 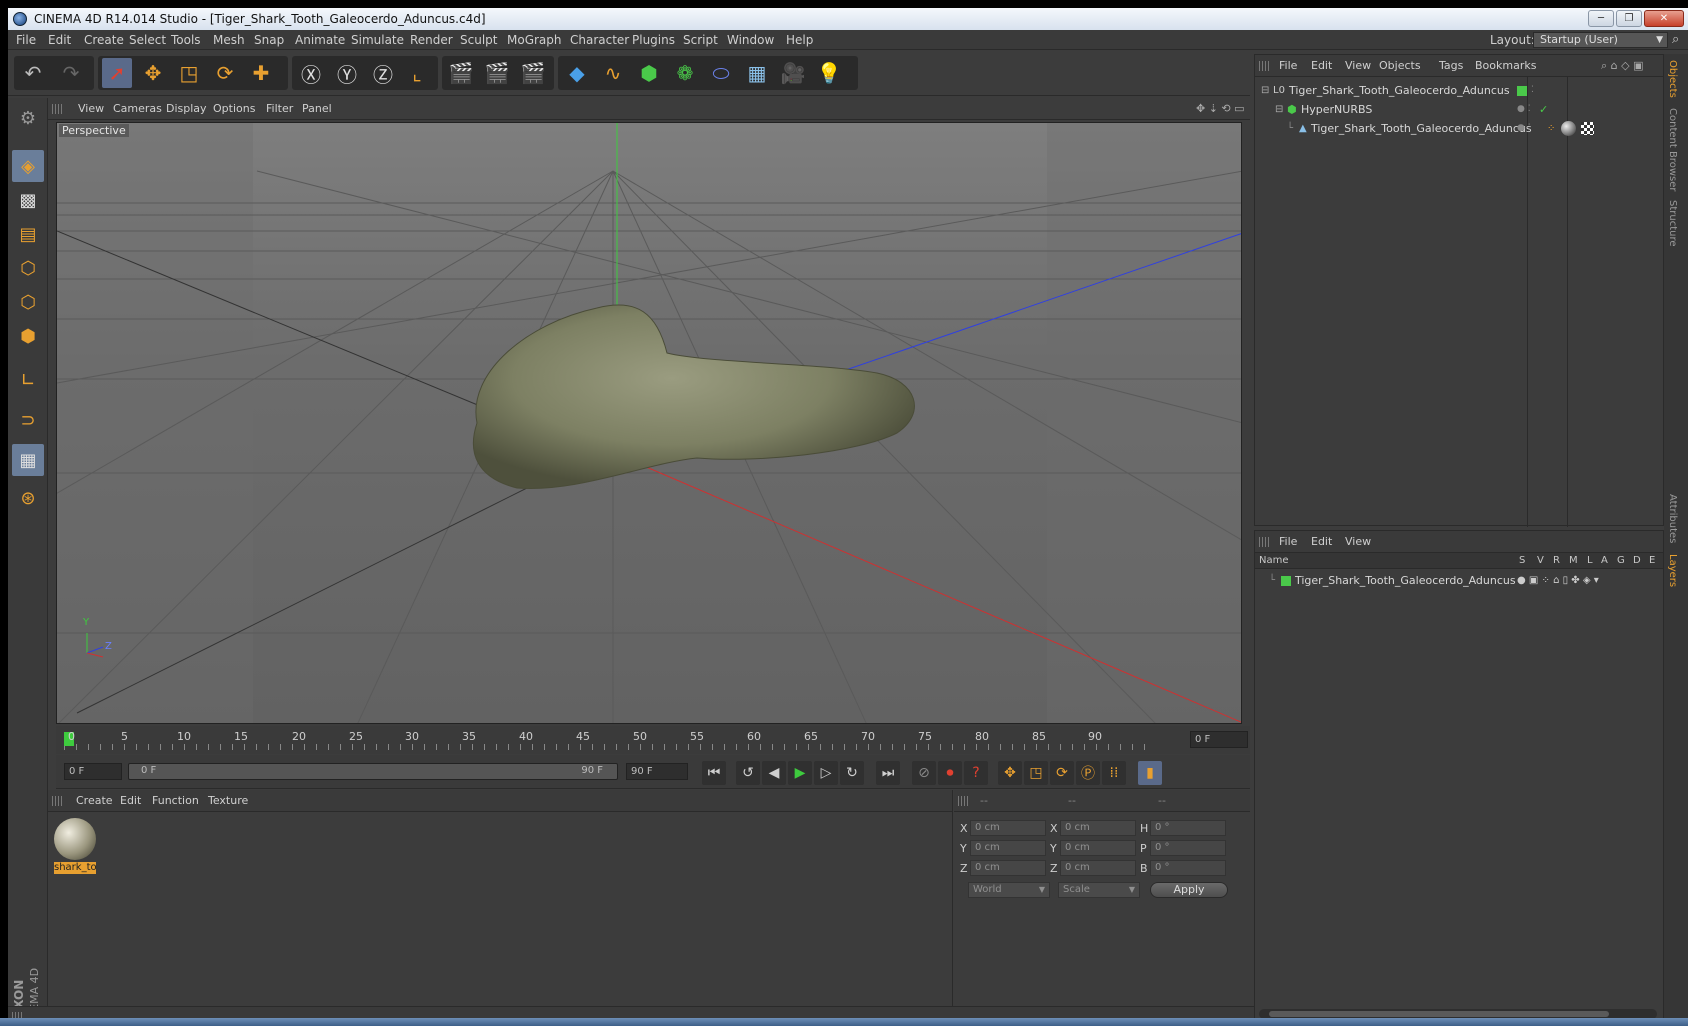 I want to click on live-selection-icon: ➚, so click(x=117, y=73).